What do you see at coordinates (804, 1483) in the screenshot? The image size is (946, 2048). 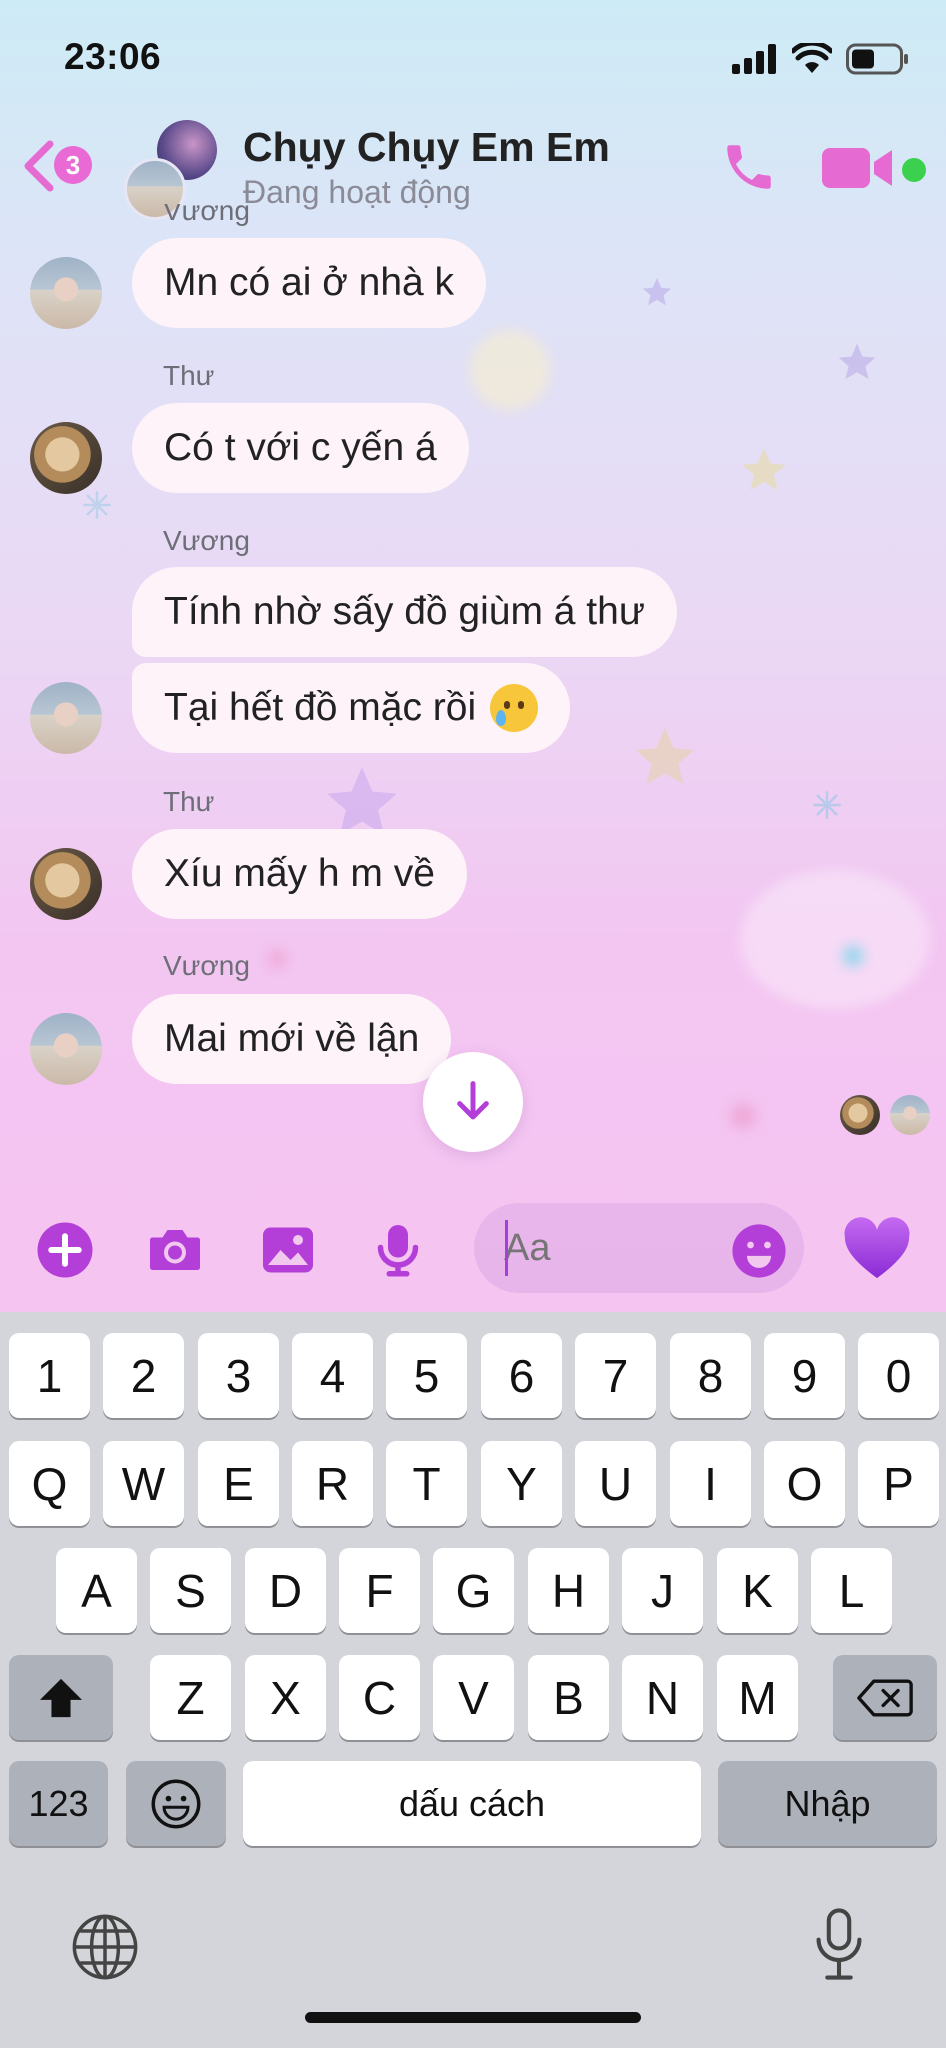 I see `key: O` at bounding box center [804, 1483].